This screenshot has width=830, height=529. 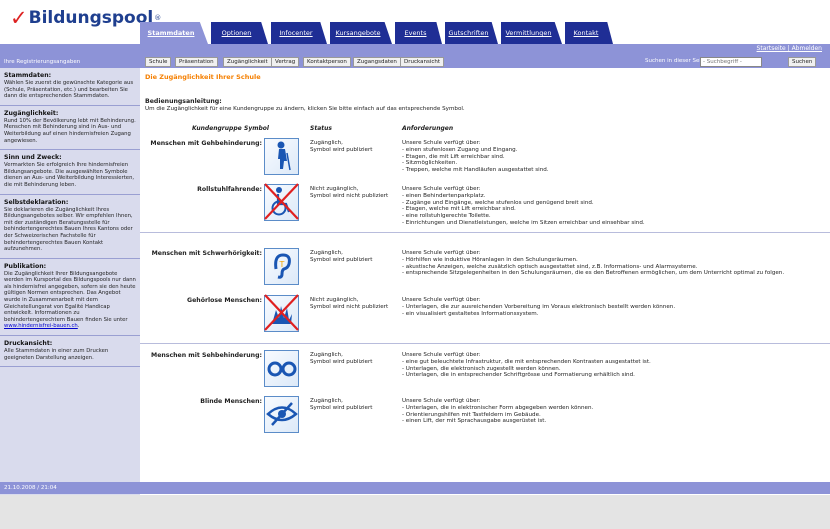 I want to click on status-line: Nicht zugänglich,, so click(x=334, y=300).